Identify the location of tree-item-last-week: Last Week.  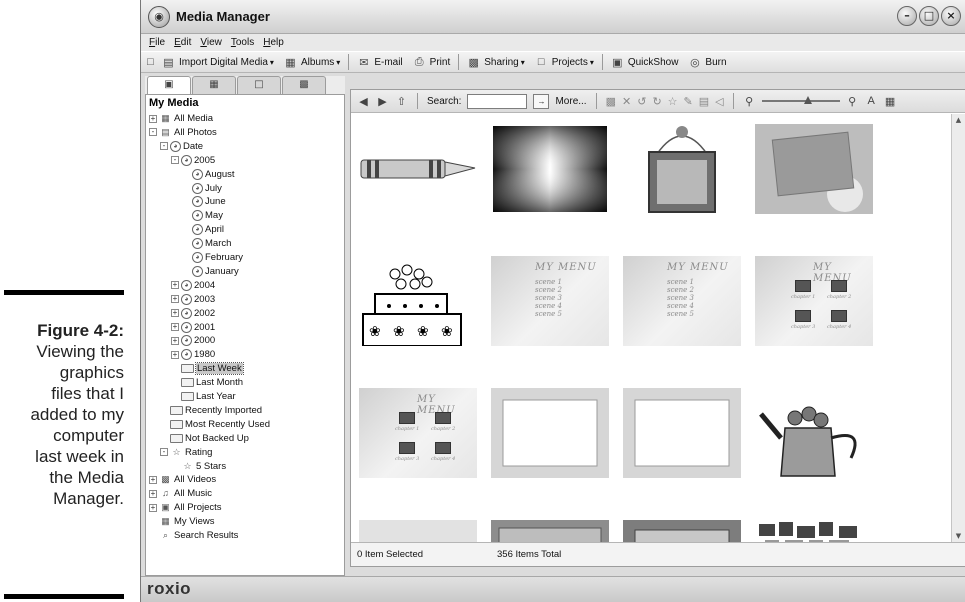
(207, 369).